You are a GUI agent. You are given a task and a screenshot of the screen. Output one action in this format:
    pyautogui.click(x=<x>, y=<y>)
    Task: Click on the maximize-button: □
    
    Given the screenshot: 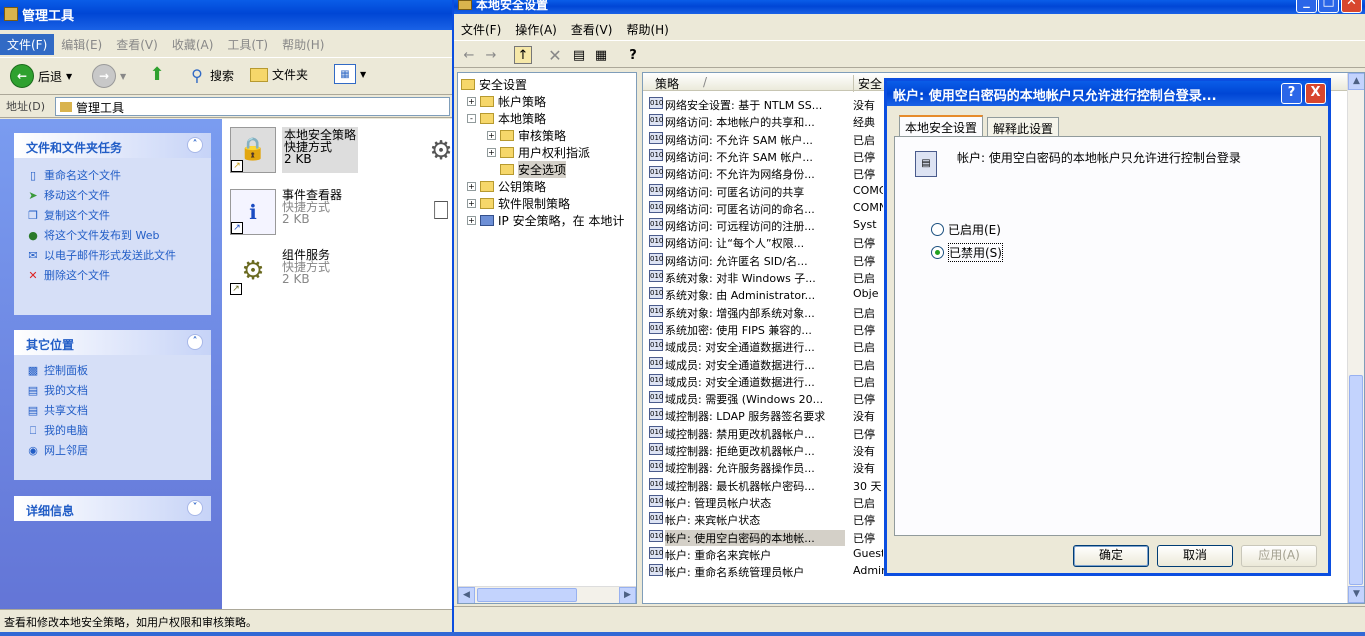 What is the action you would take?
    pyautogui.click(x=1328, y=6)
    